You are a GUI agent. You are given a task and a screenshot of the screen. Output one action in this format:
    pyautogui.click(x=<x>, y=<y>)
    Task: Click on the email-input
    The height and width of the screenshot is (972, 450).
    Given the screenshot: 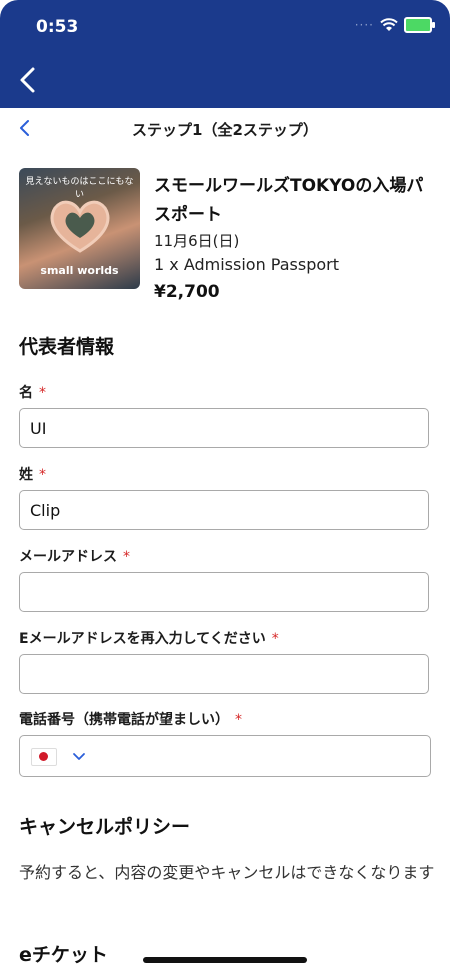 What is the action you would take?
    pyautogui.click(x=224, y=592)
    